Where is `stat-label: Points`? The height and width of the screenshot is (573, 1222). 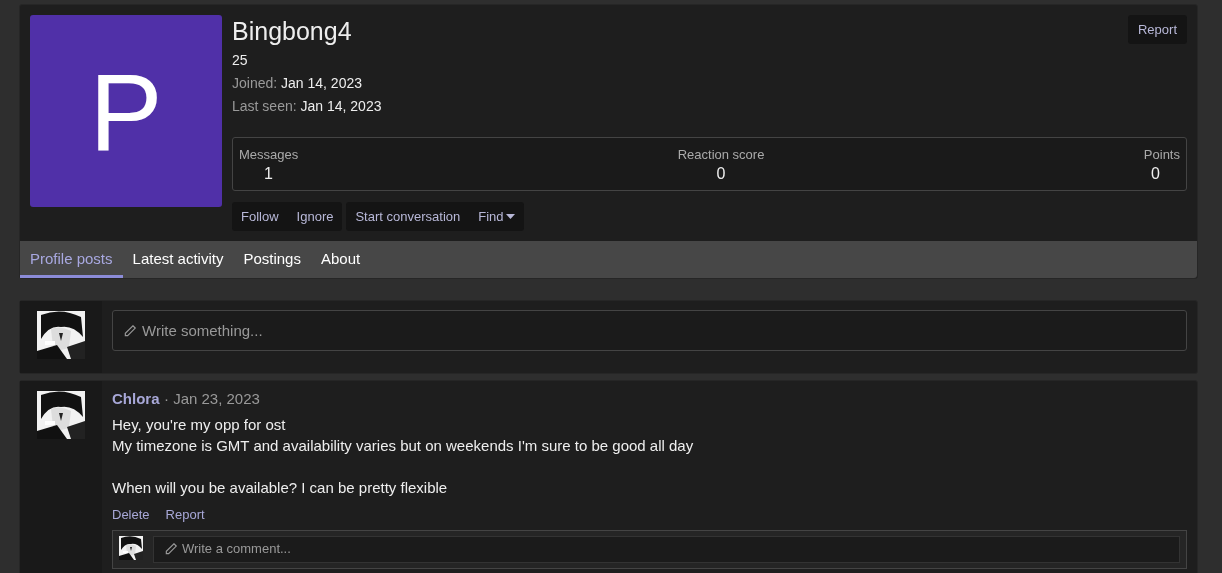
stat-label: Points is located at coordinates (1161, 154).